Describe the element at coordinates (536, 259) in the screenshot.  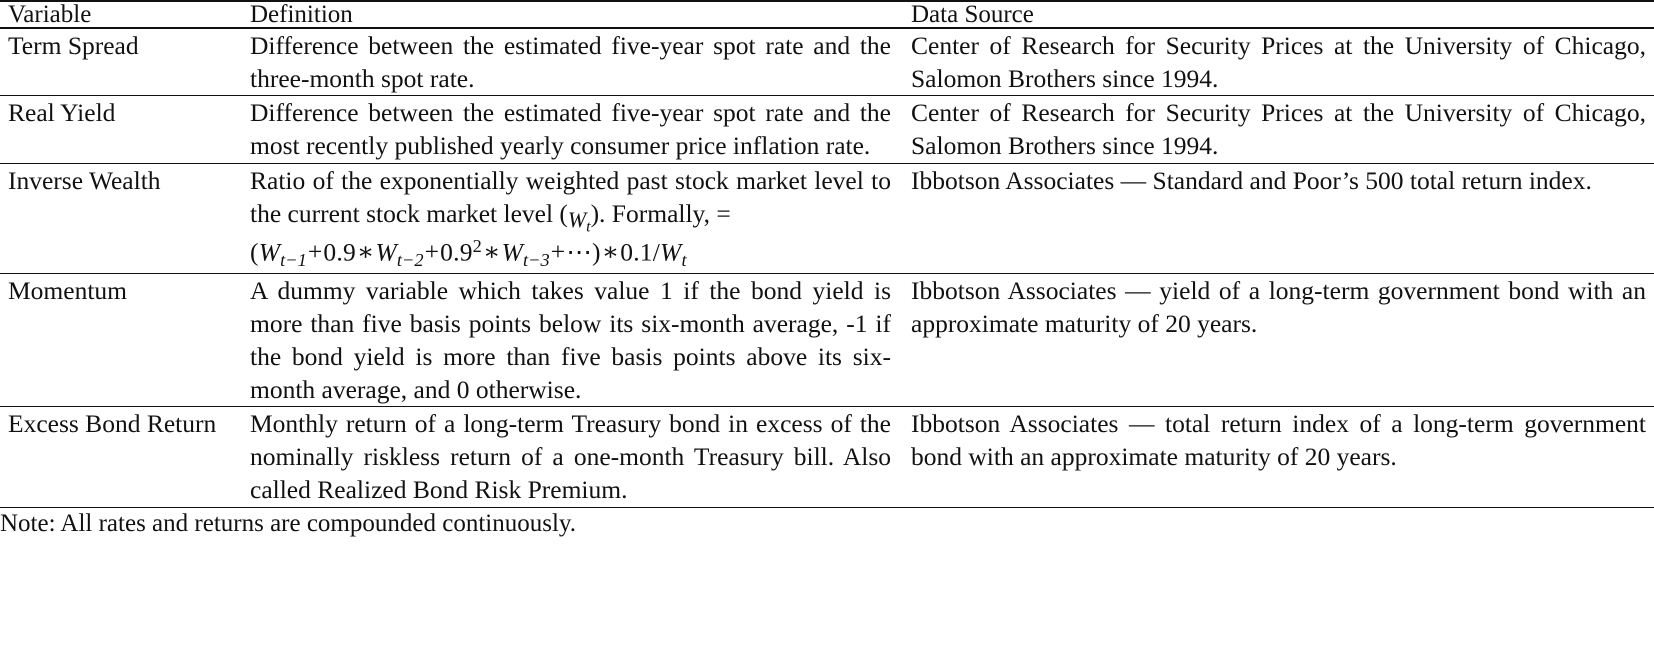
I see `formula-term3-subscript: t−3` at that location.